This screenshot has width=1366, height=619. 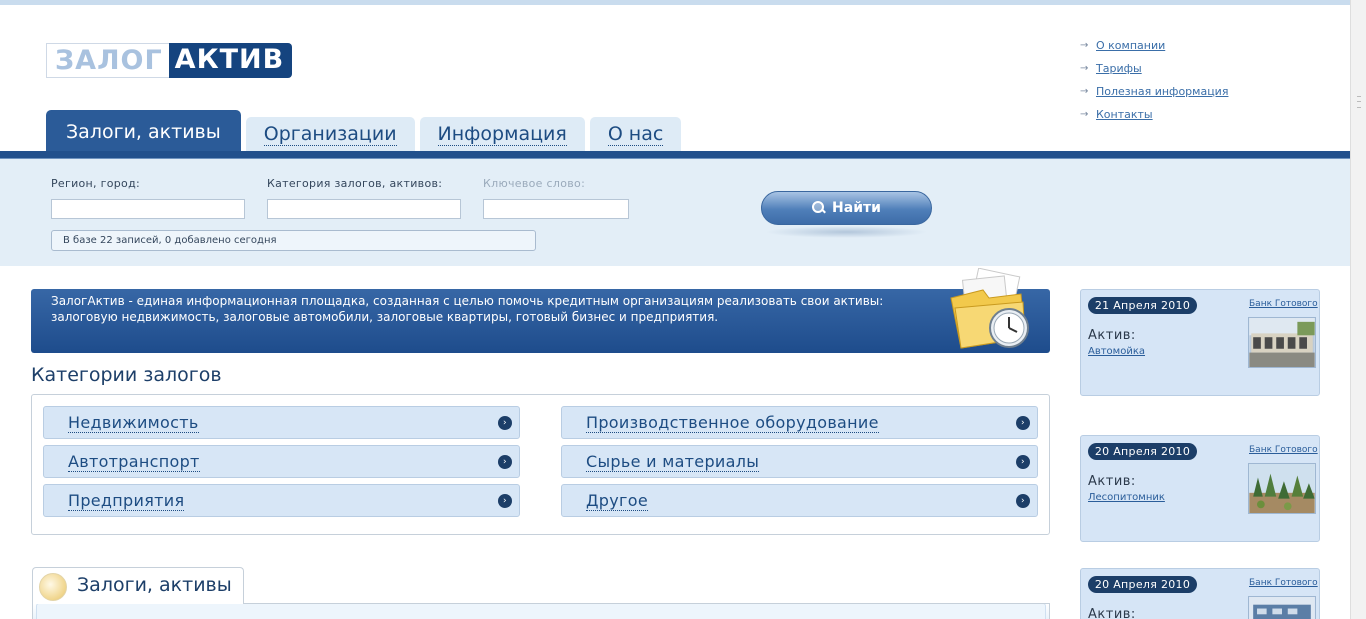 I want to click on tab-organizations: Организации, so click(x=330, y=134).